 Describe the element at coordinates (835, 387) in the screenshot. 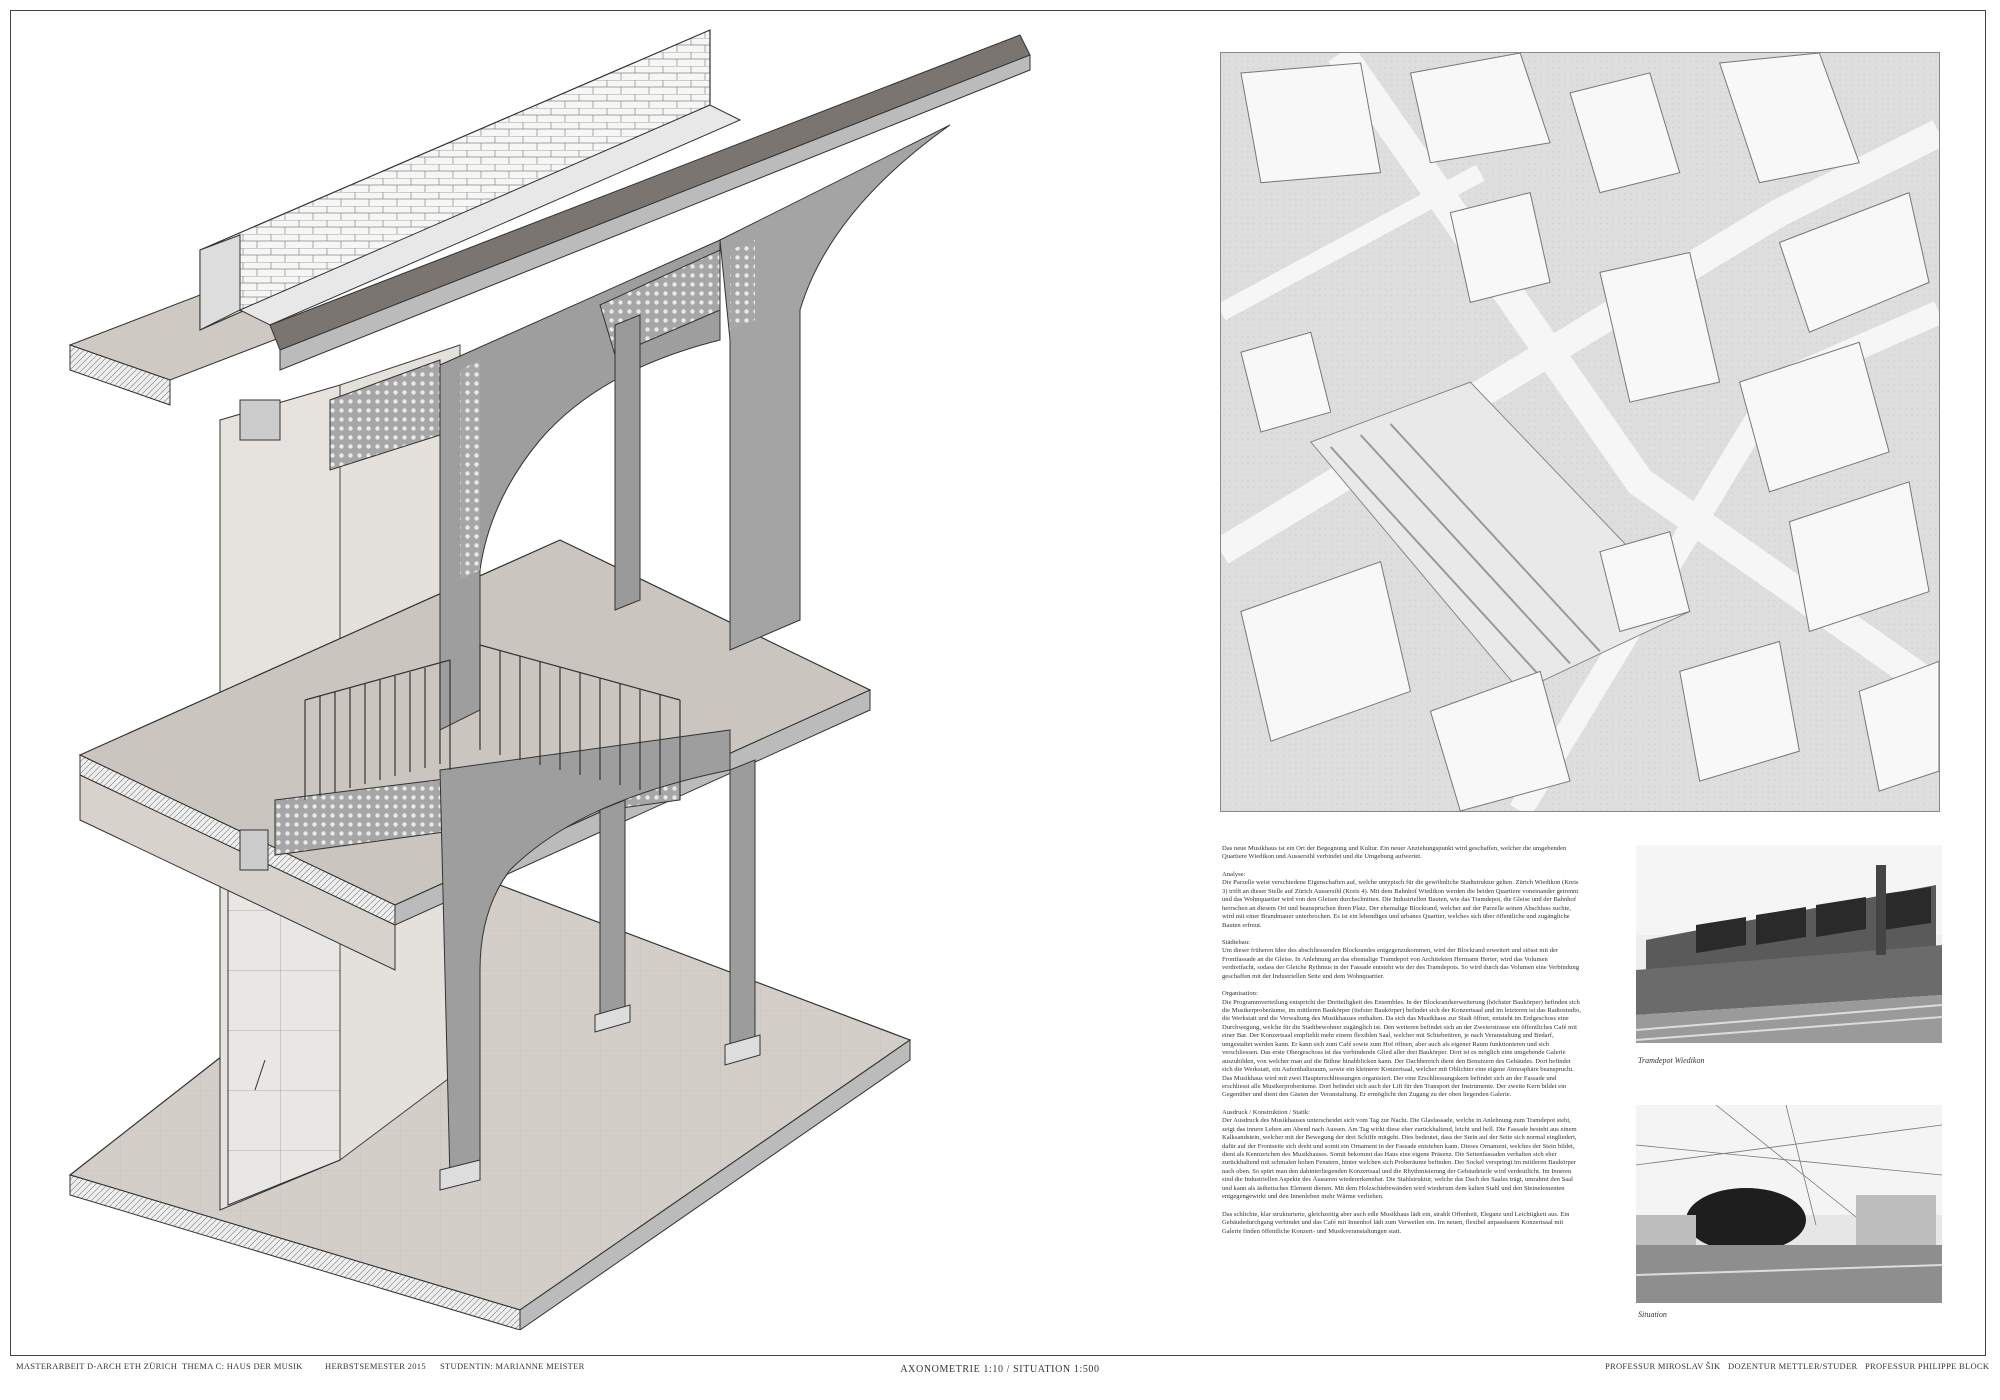

I see `upper-arch-right` at that location.